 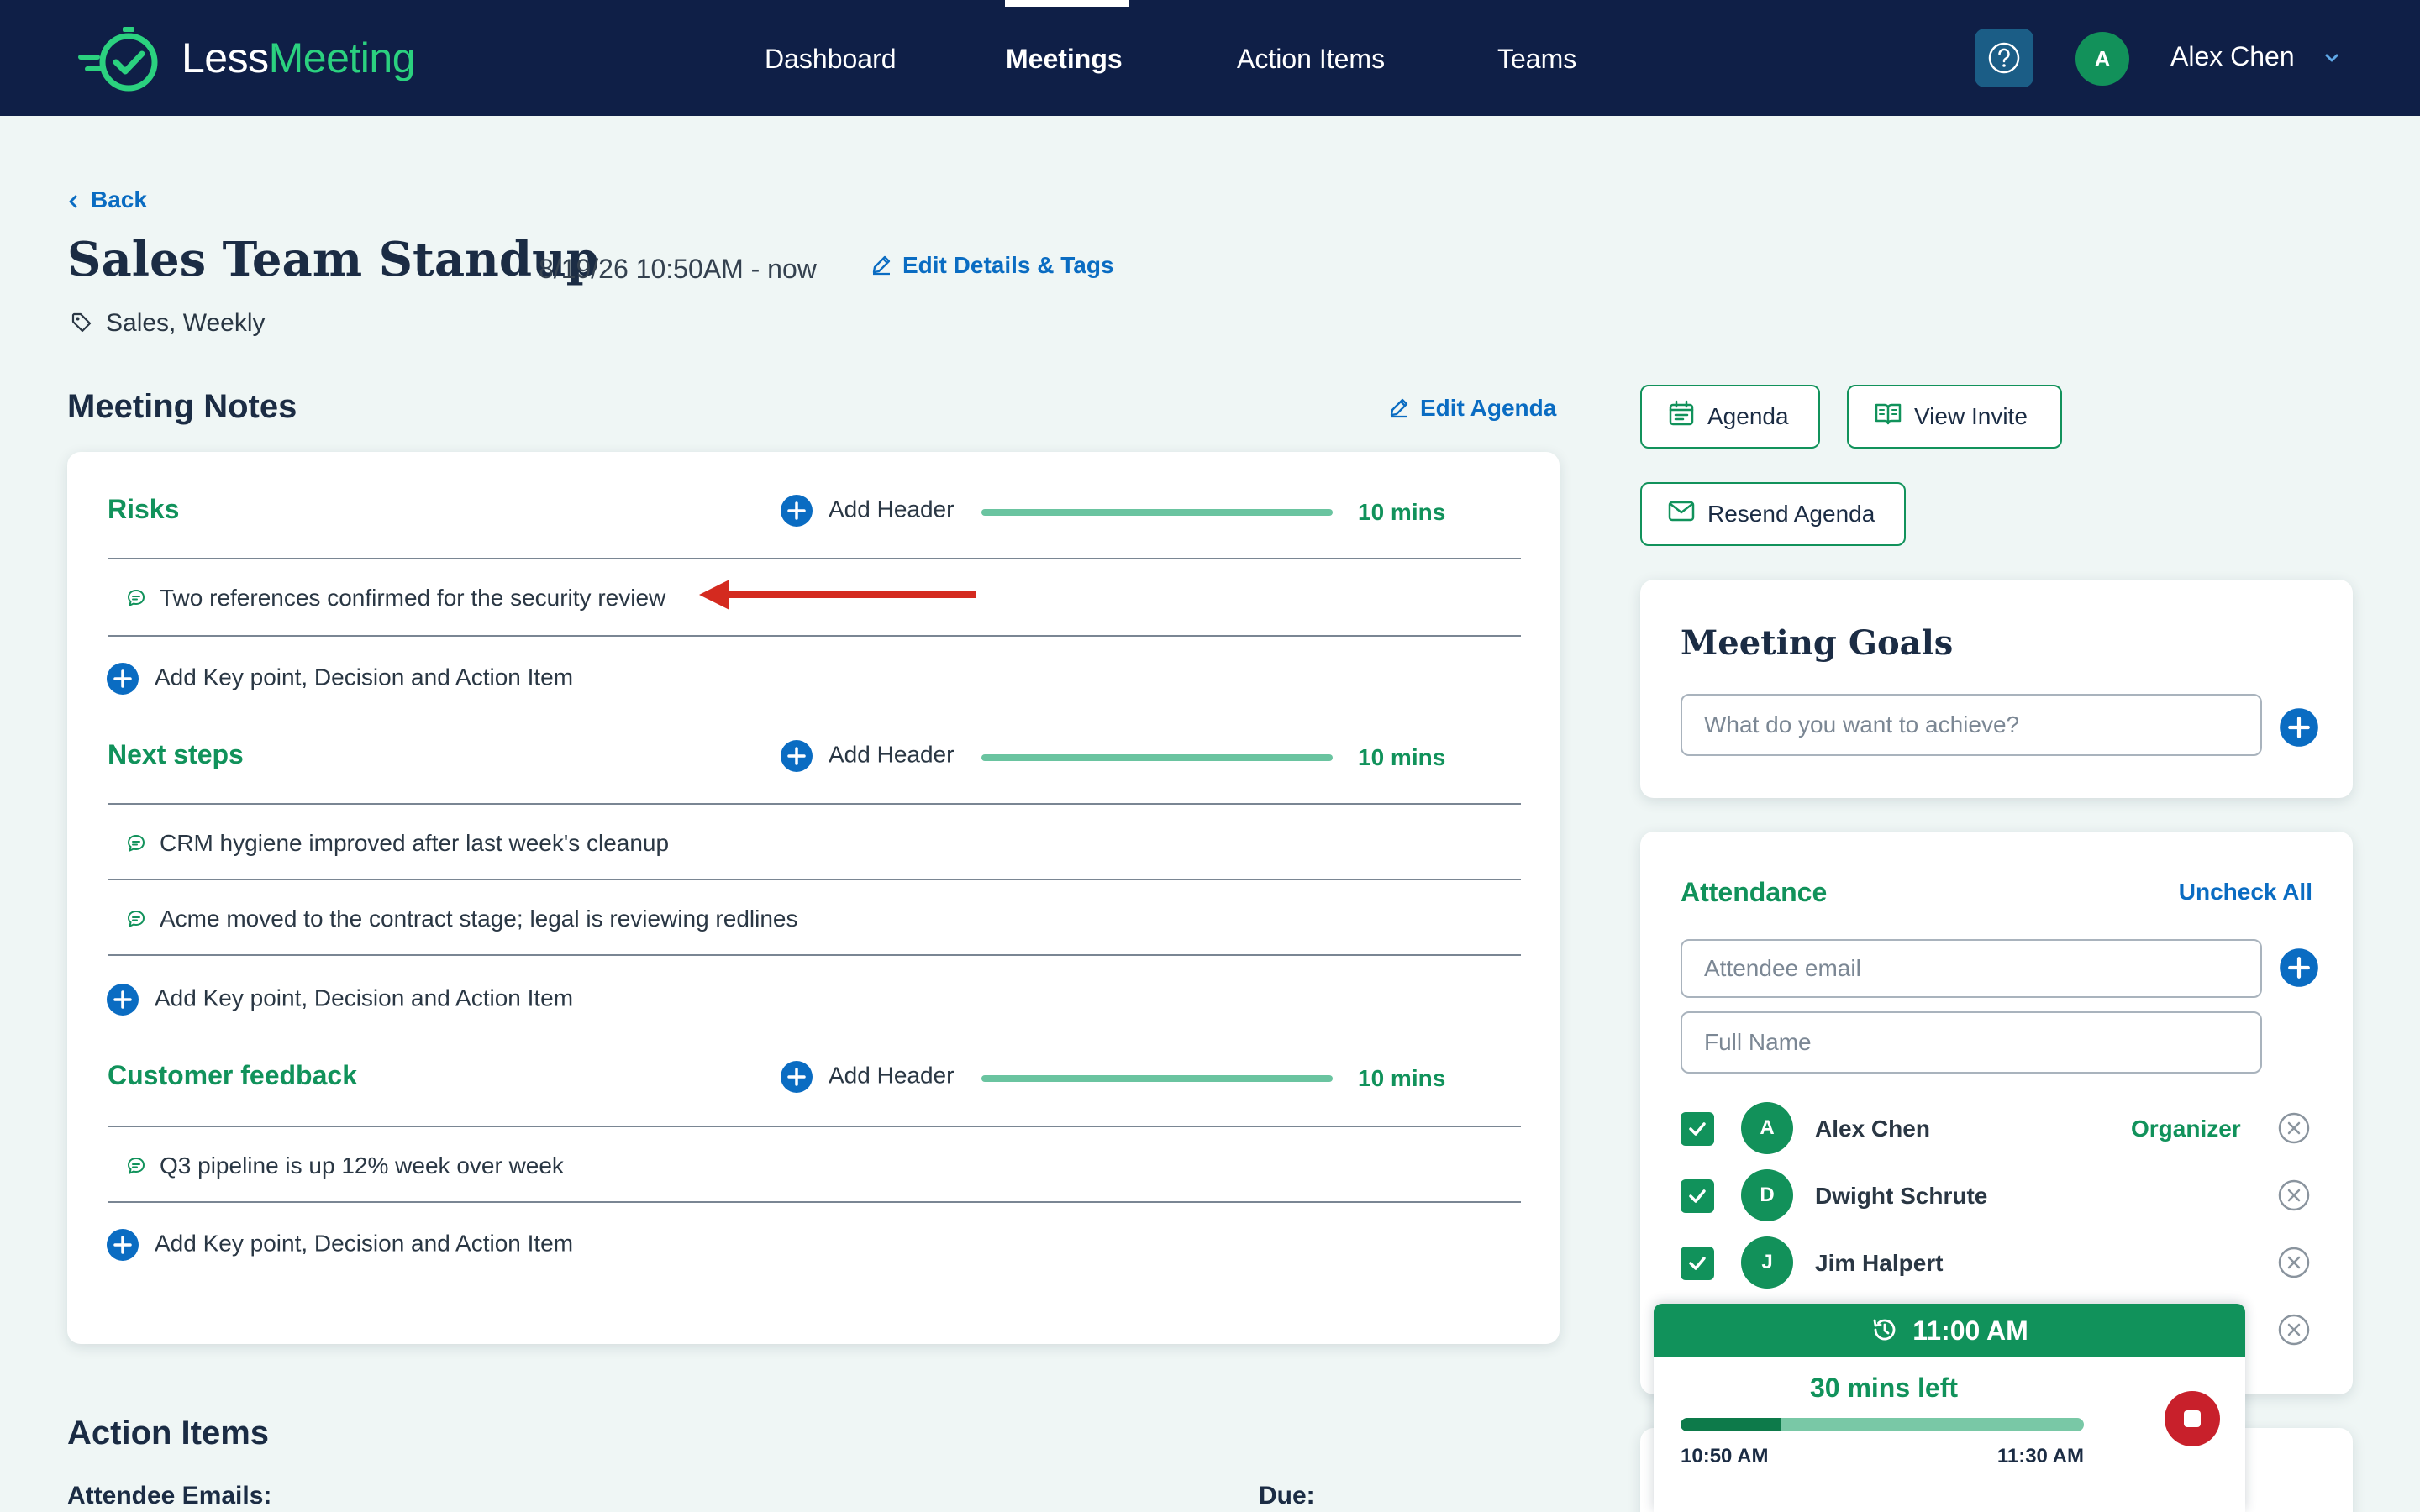 I want to click on agenda-button: Agenda, so click(x=1730, y=417).